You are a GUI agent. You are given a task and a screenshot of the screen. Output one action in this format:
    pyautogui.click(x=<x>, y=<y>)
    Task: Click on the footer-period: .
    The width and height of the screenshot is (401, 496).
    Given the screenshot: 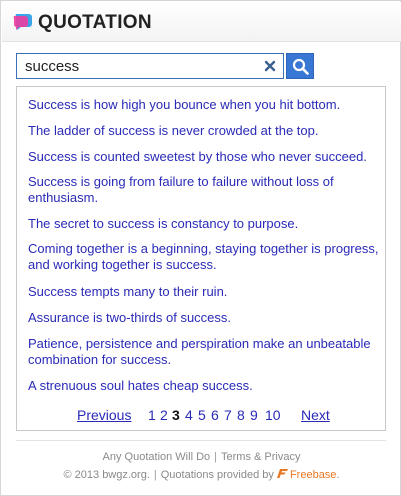 What is the action you would take?
    pyautogui.click(x=338, y=475)
    